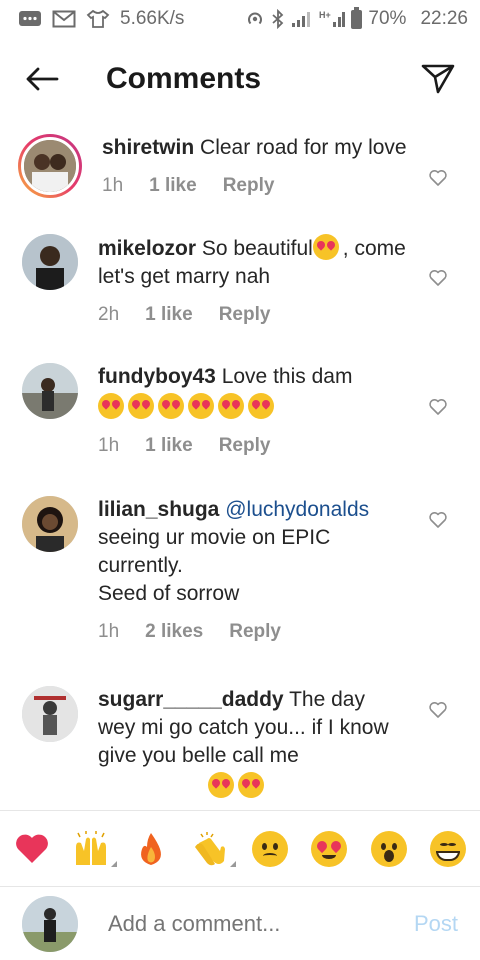 This screenshot has width=480, height=960. Describe the element at coordinates (148, 147) in the screenshot. I see `comment-username: shiretwin` at that location.